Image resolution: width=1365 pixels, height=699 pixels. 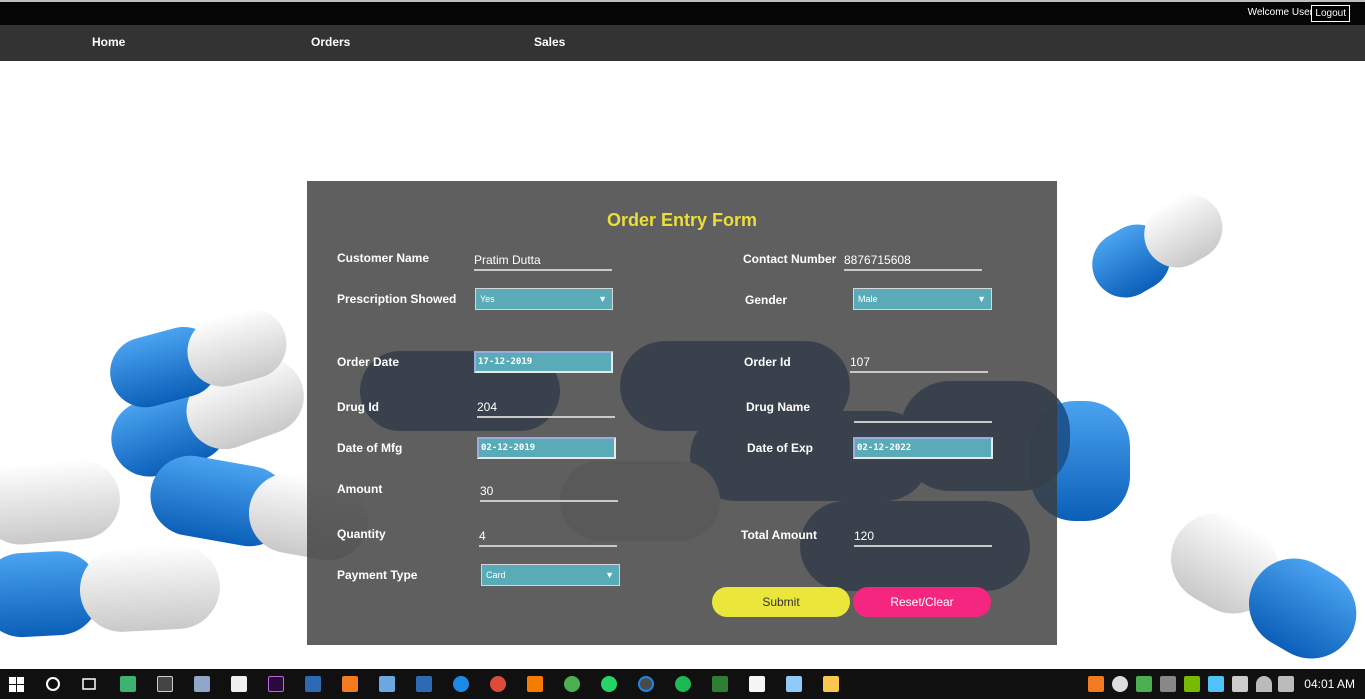 What do you see at coordinates (1264, 684) in the screenshot?
I see `wifi-icon` at bounding box center [1264, 684].